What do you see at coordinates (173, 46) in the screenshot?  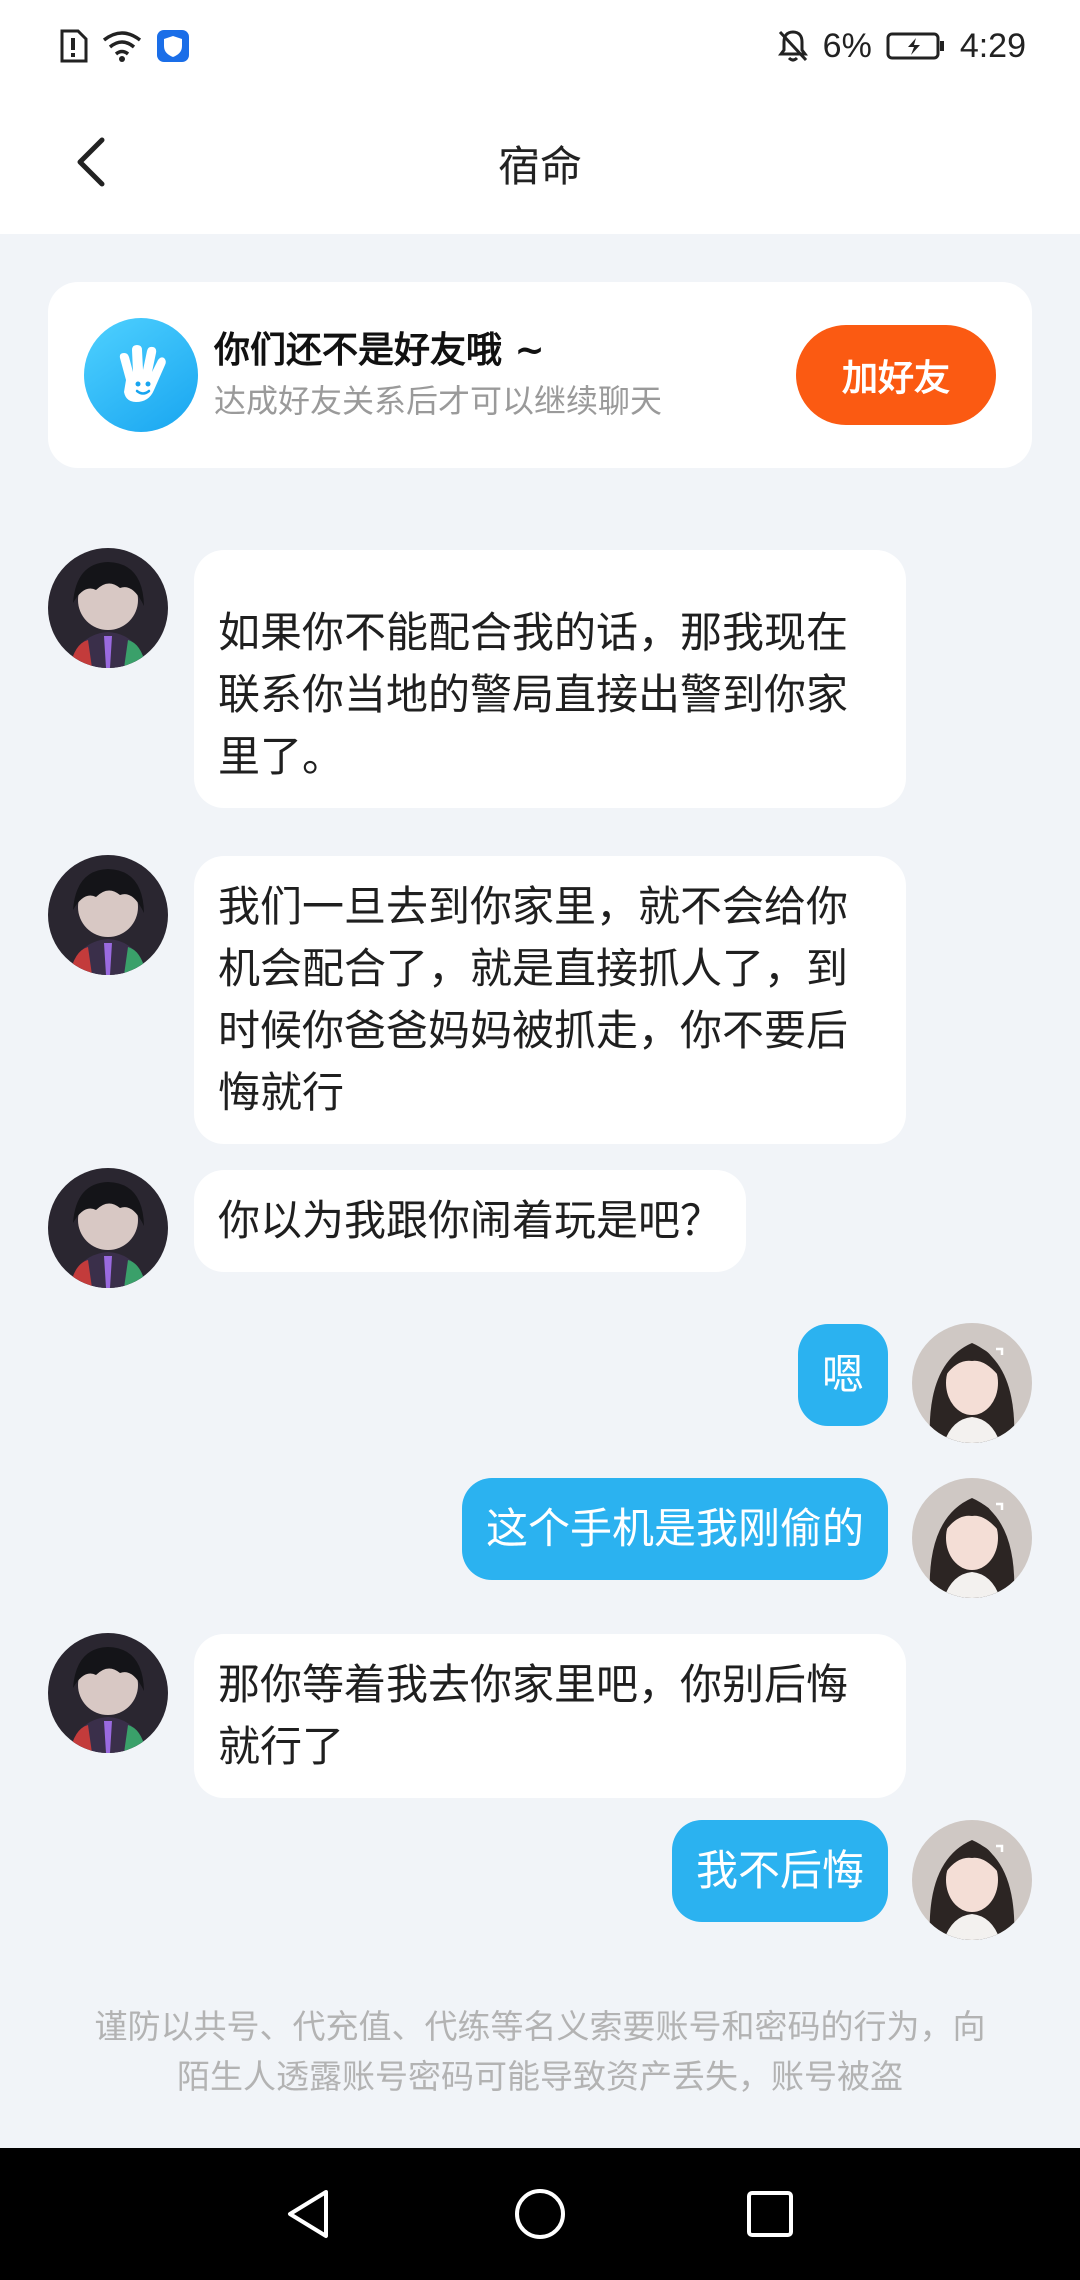 I see `shield-app-icon` at bounding box center [173, 46].